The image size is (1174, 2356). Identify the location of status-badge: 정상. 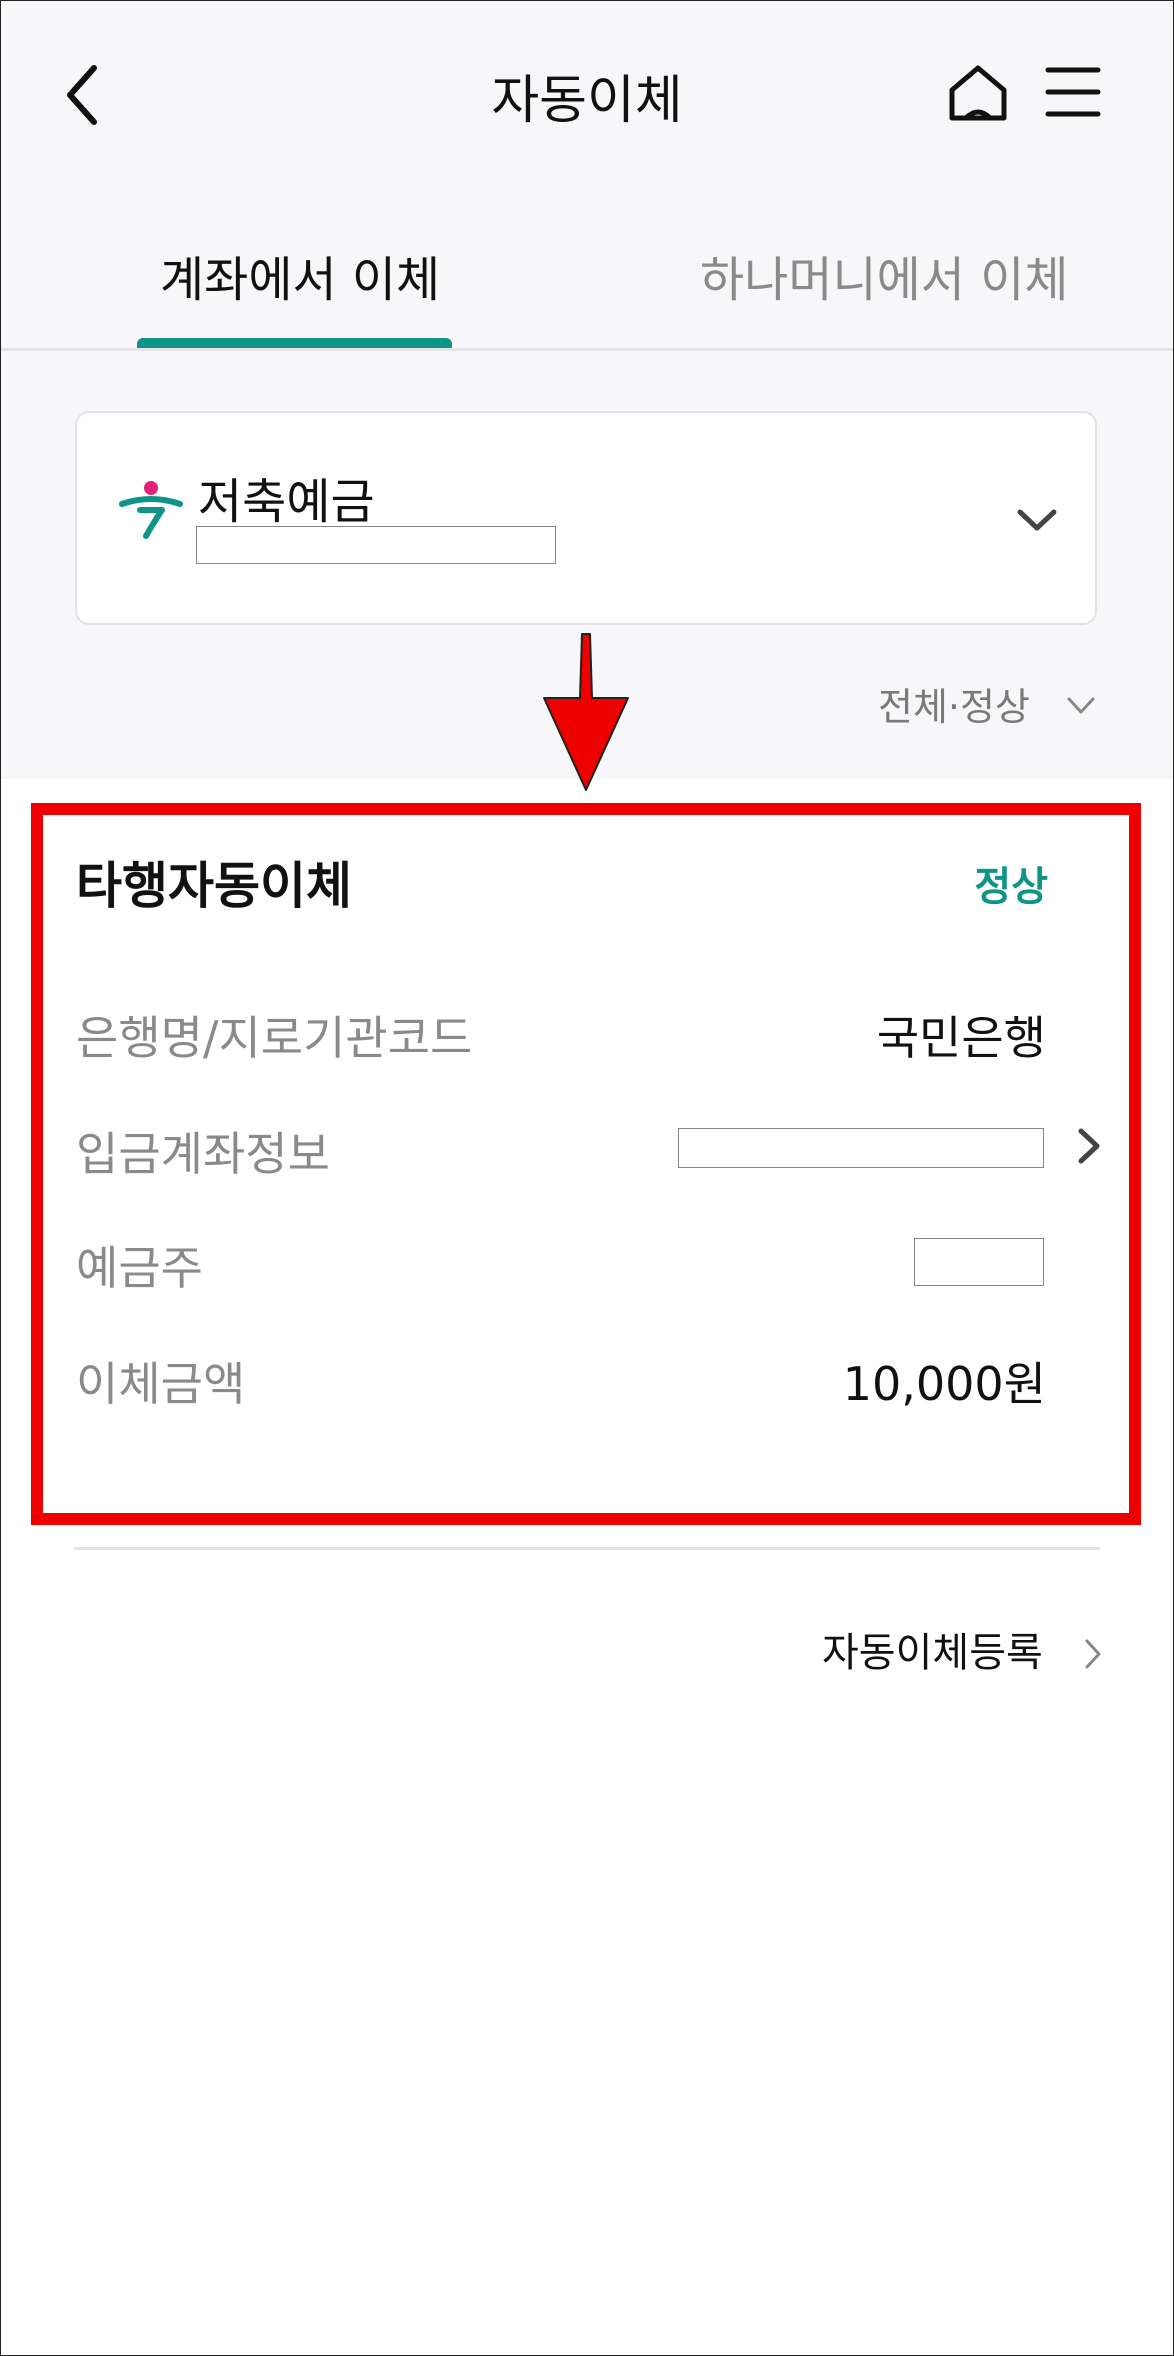
(1011, 887).